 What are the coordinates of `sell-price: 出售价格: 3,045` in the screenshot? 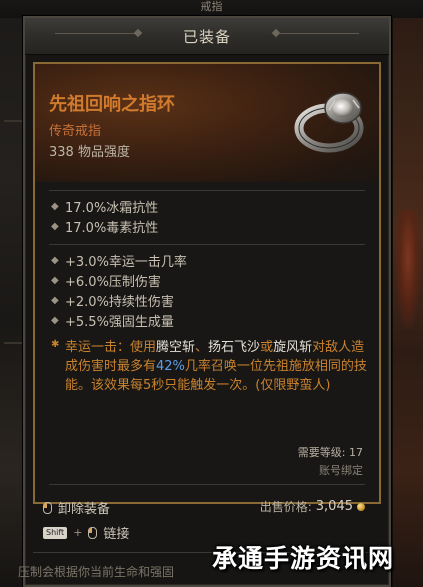 It's located at (312, 506).